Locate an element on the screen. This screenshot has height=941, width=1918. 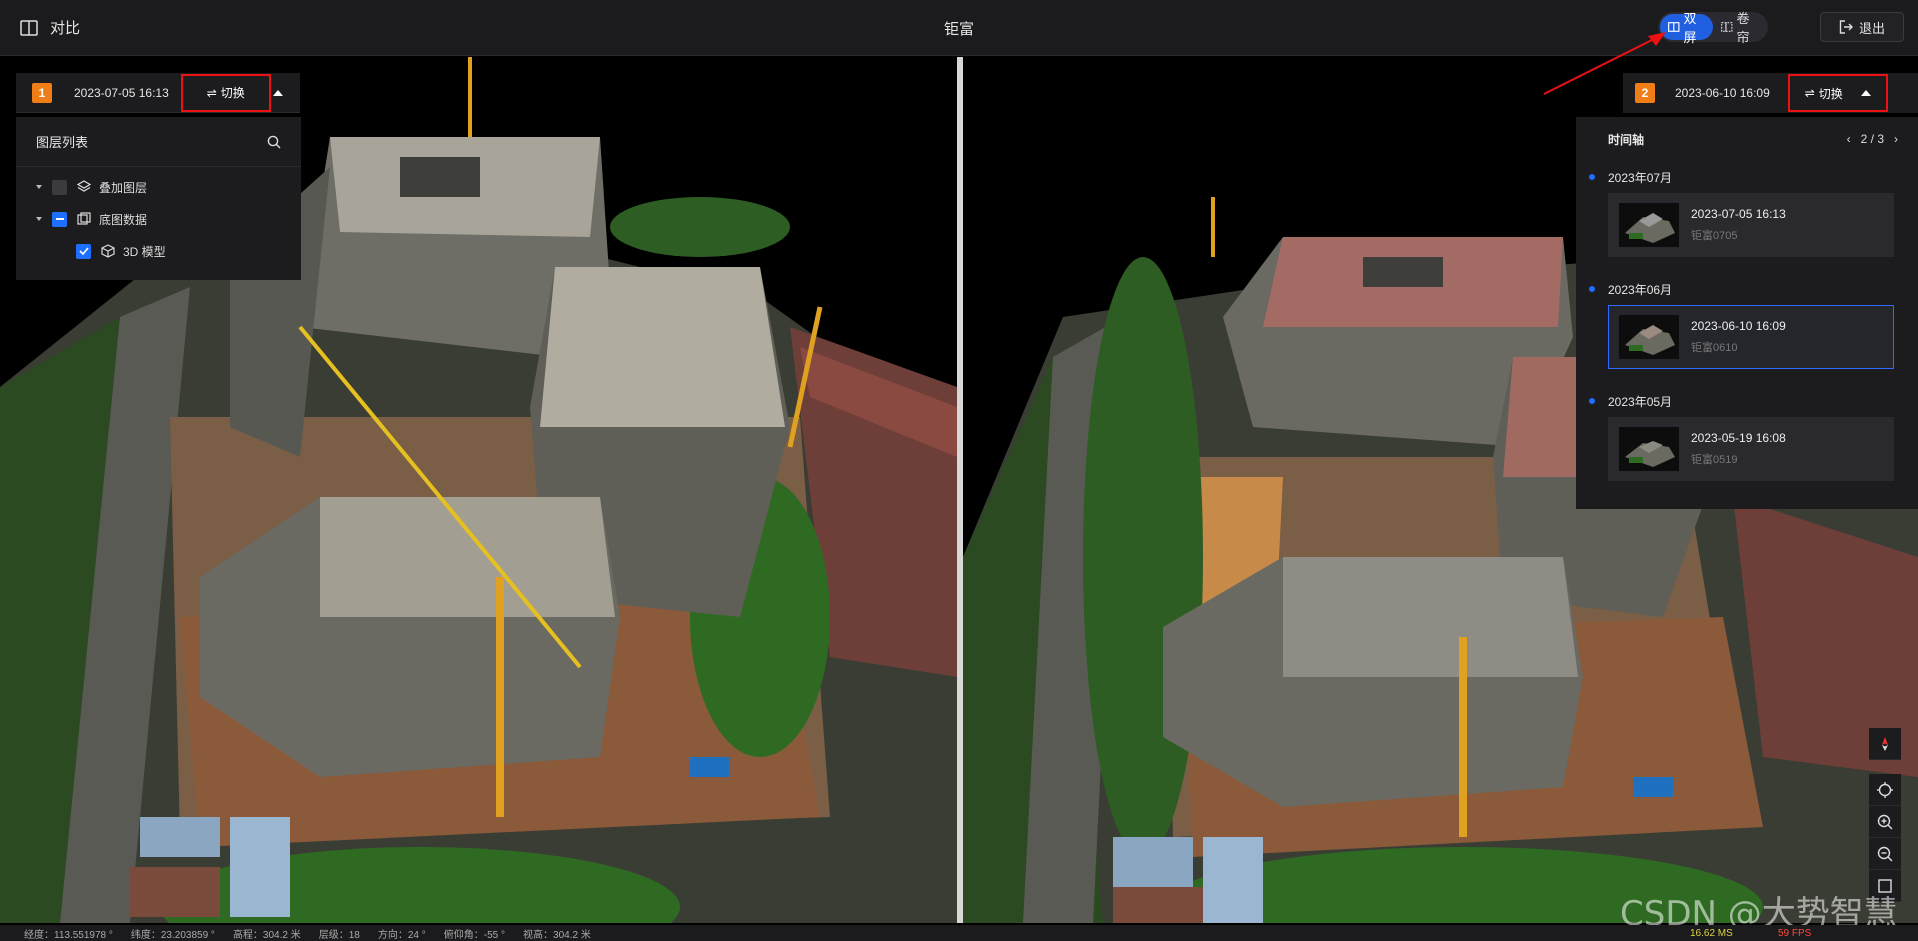
layers-icon is located at coordinates (84, 187).